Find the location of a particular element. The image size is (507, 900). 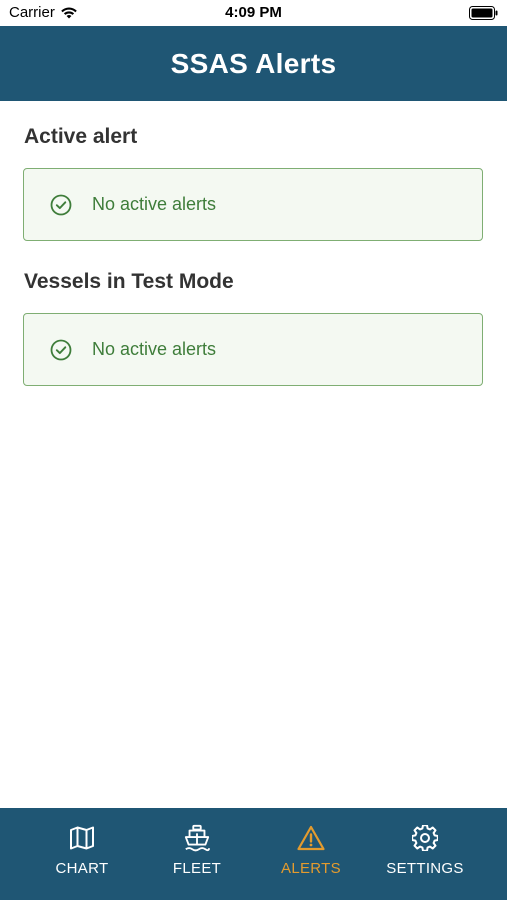

page-title: SSAS Alerts is located at coordinates (253, 63).